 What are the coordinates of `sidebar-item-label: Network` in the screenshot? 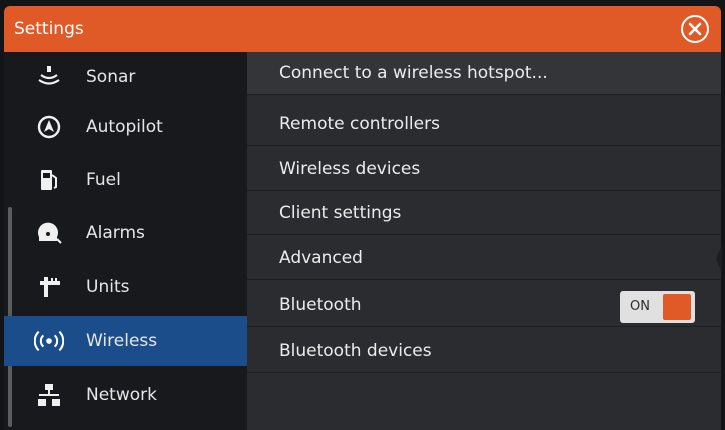 It's located at (121, 395).